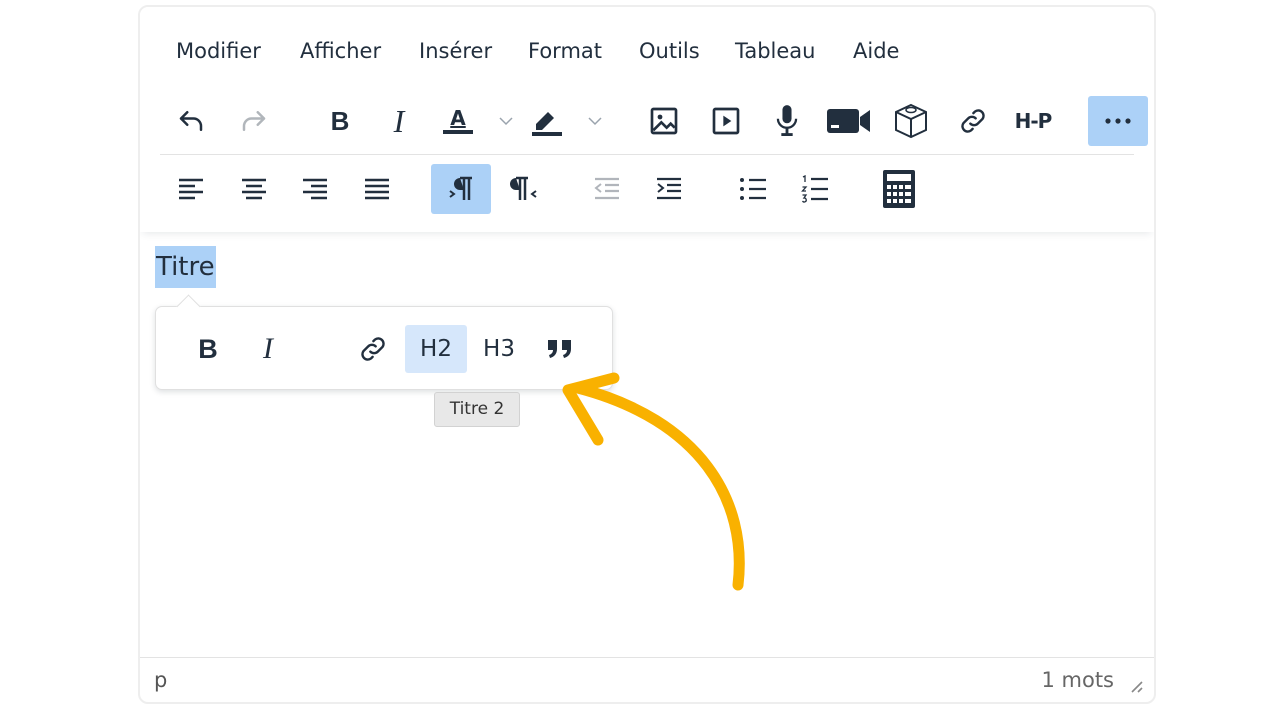 This screenshot has width=1280, height=720. I want to click on quick-blockquote-button, so click(560, 349).